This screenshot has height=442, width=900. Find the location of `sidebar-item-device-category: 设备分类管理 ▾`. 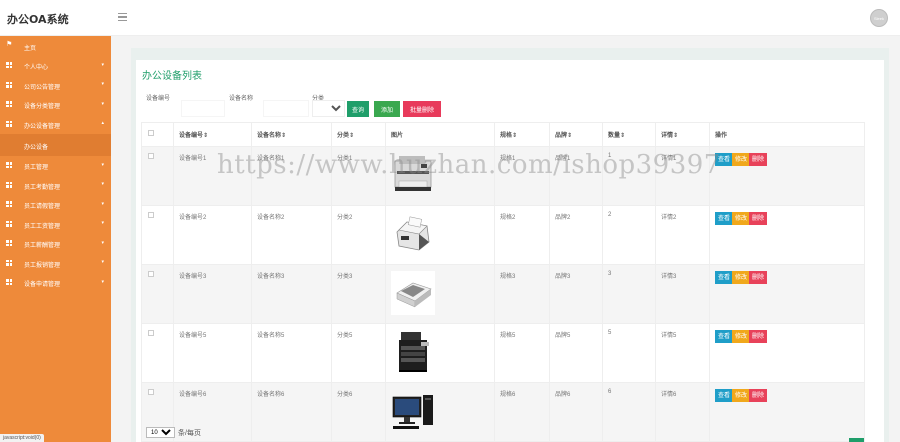

sidebar-item-device-category: 设备分类管理 ▾ is located at coordinates (55, 105).